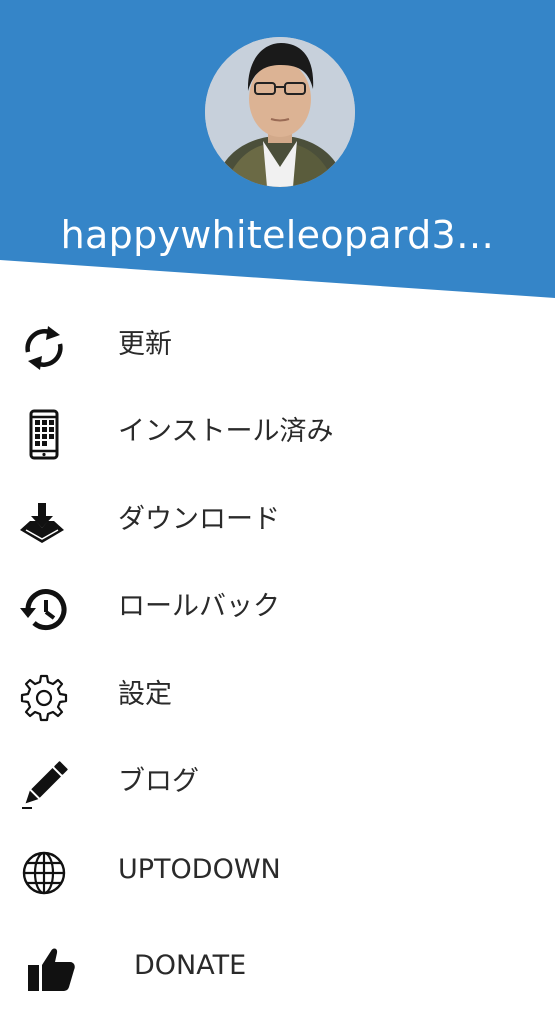 This screenshot has width=555, height=1011. I want to click on download-tray-icon, so click(44, 523).